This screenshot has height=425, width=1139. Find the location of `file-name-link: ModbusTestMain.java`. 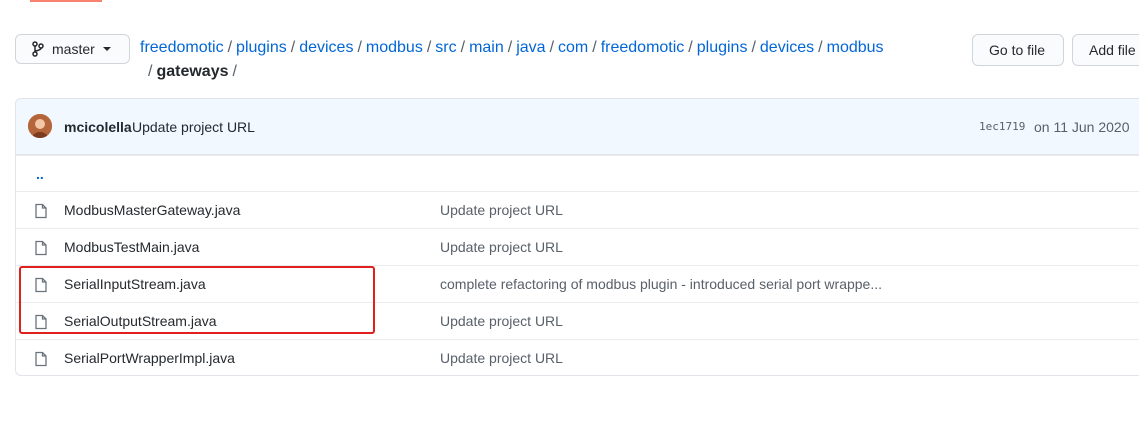

file-name-link: ModbusTestMain.java is located at coordinates (131, 247).